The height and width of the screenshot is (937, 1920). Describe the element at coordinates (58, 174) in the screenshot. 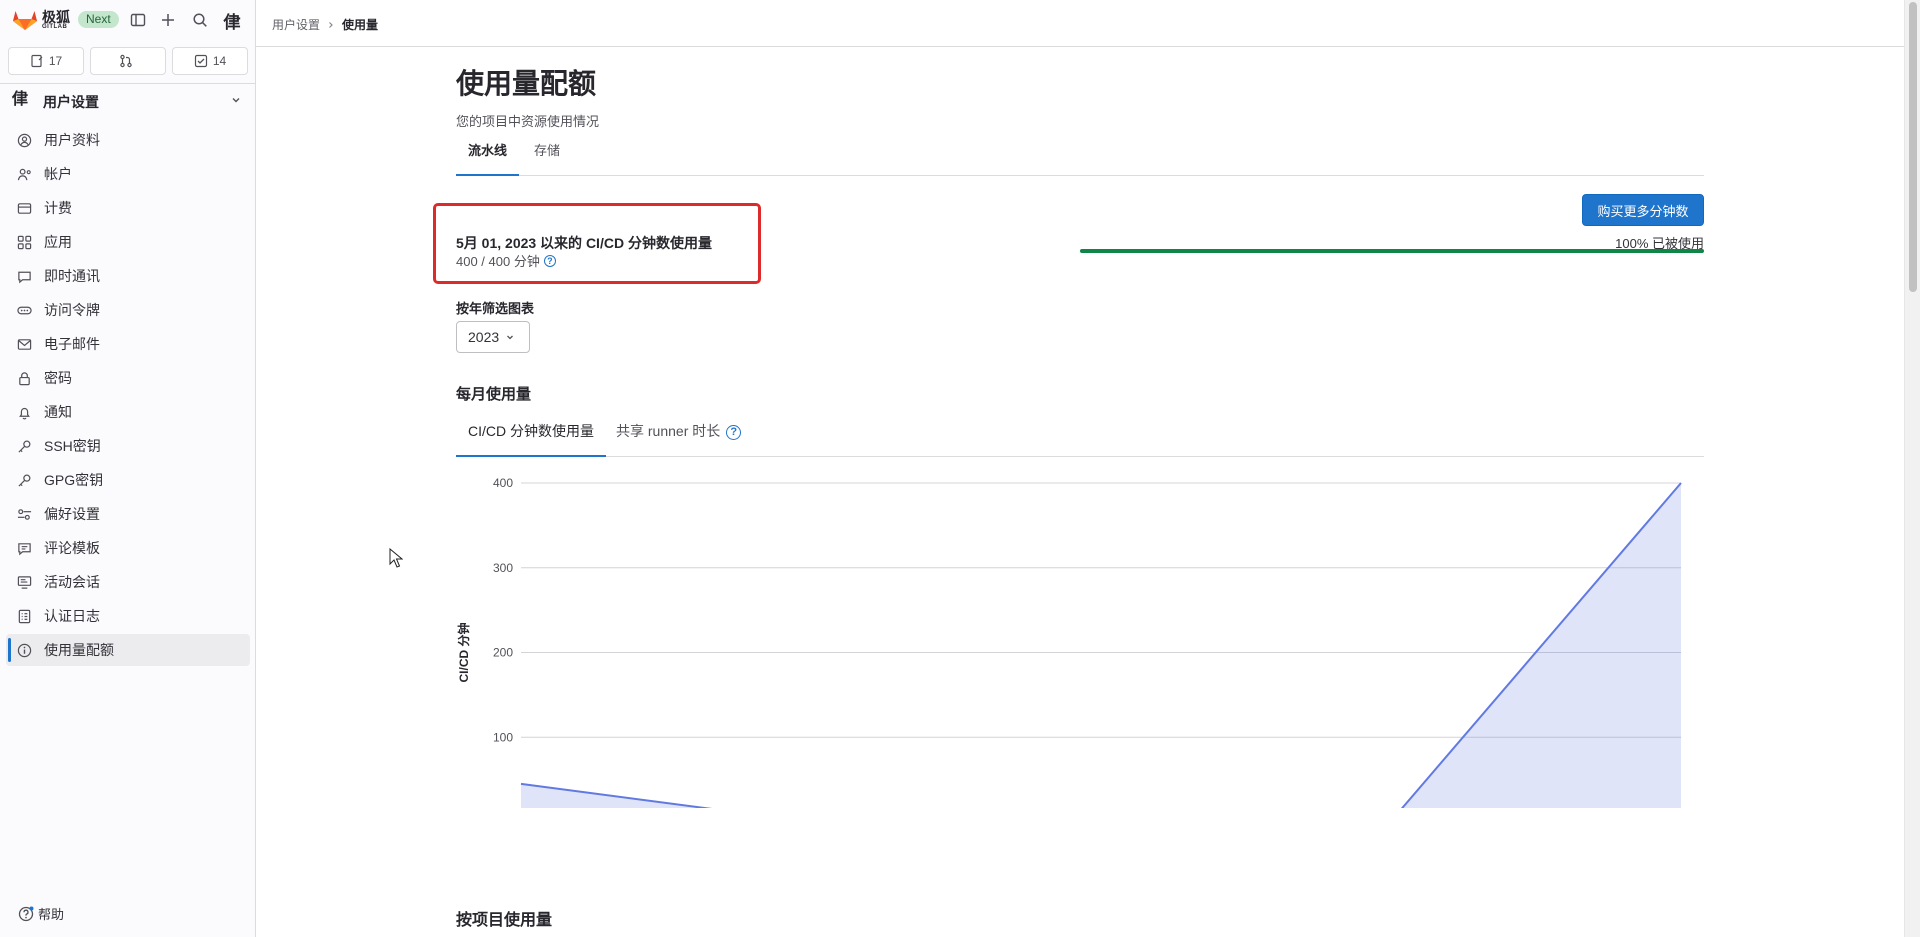

I see `sidebar-item-label: 帐户` at that location.